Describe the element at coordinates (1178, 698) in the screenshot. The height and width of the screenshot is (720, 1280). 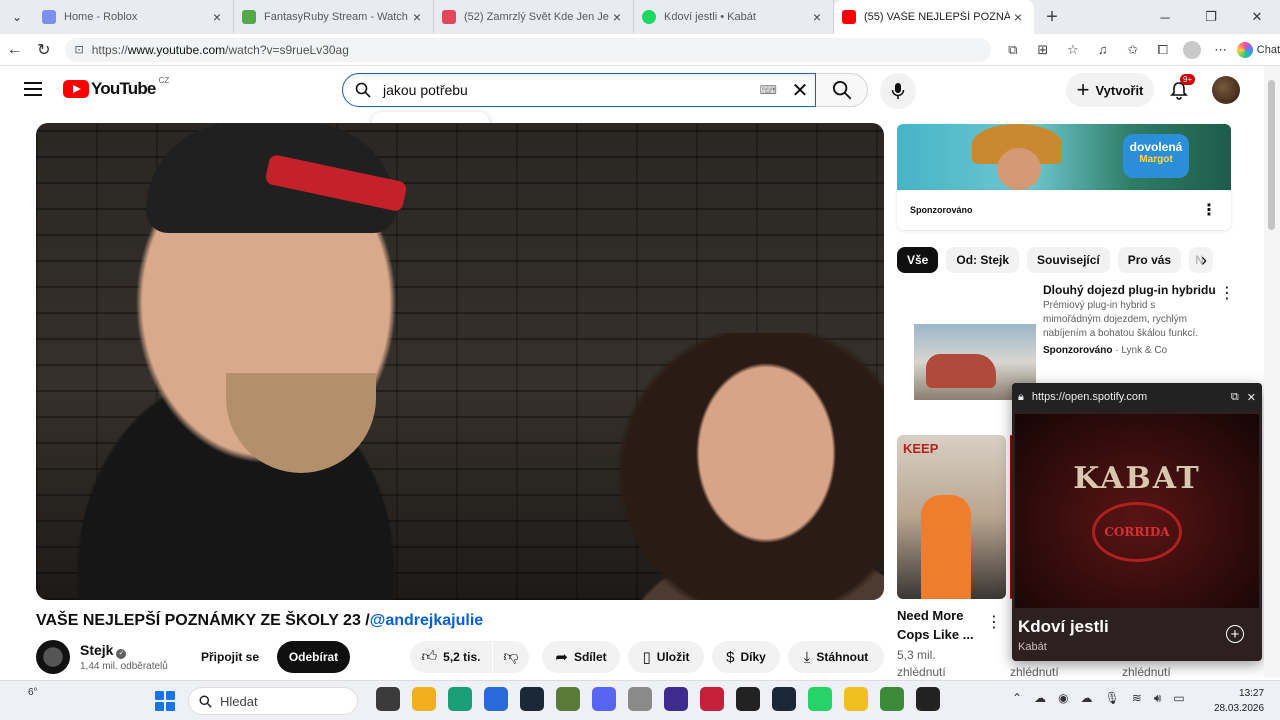
I see `battery-icon: ▭` at that location.